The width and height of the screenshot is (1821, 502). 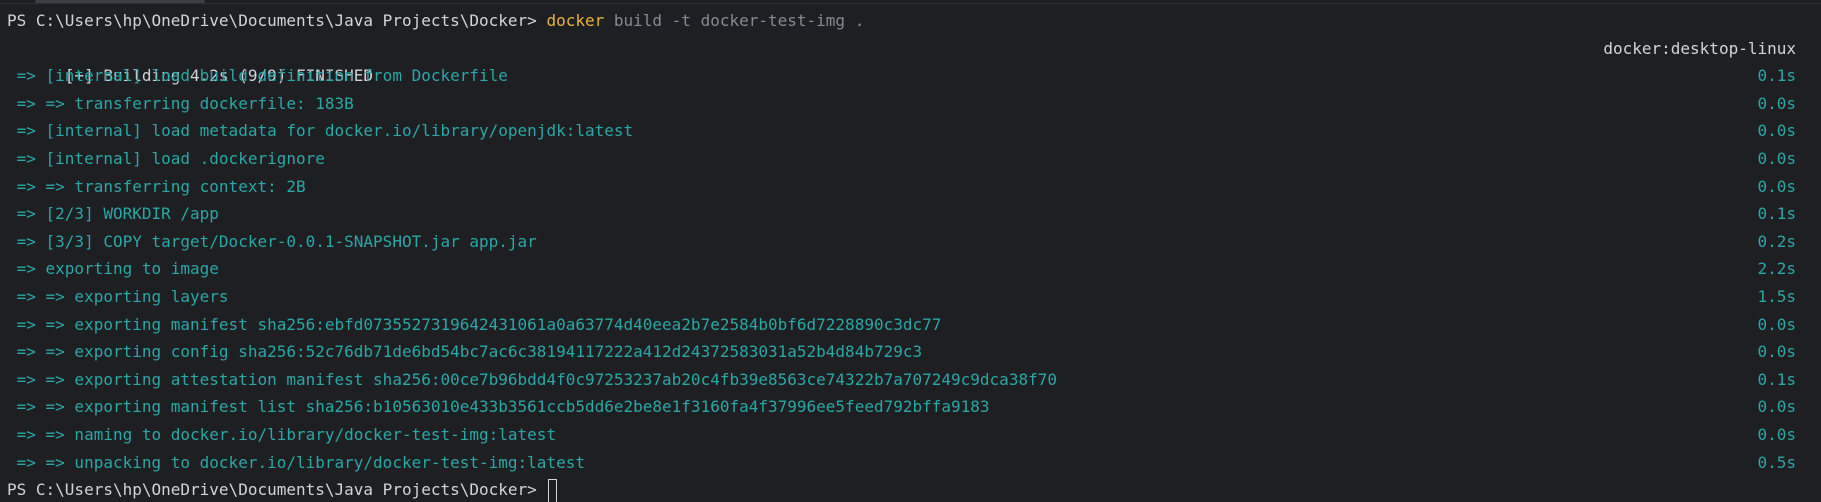 What do you see at coordinates (1776, 462) in the screenshot?
I see `build-step-time: 0.5s` at bounding box center [1776, 462].